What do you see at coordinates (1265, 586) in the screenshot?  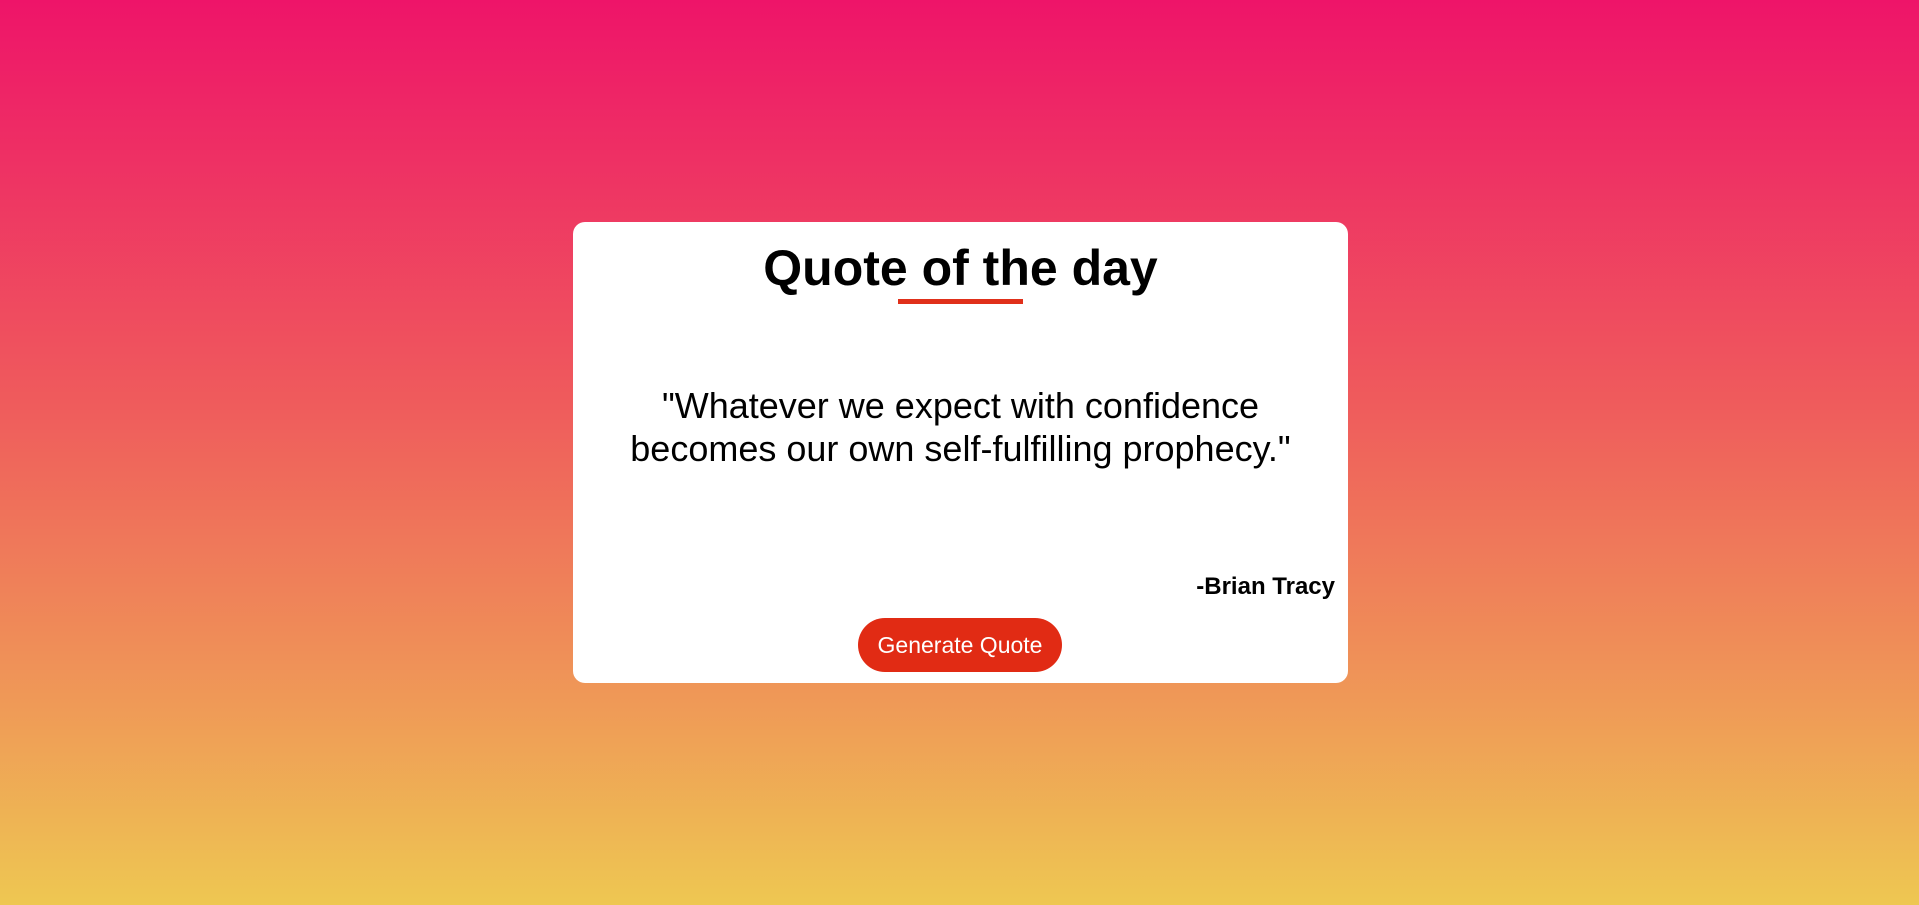 I see `quote-author: -Brian Tracy` at bounding box center [1265, 586].